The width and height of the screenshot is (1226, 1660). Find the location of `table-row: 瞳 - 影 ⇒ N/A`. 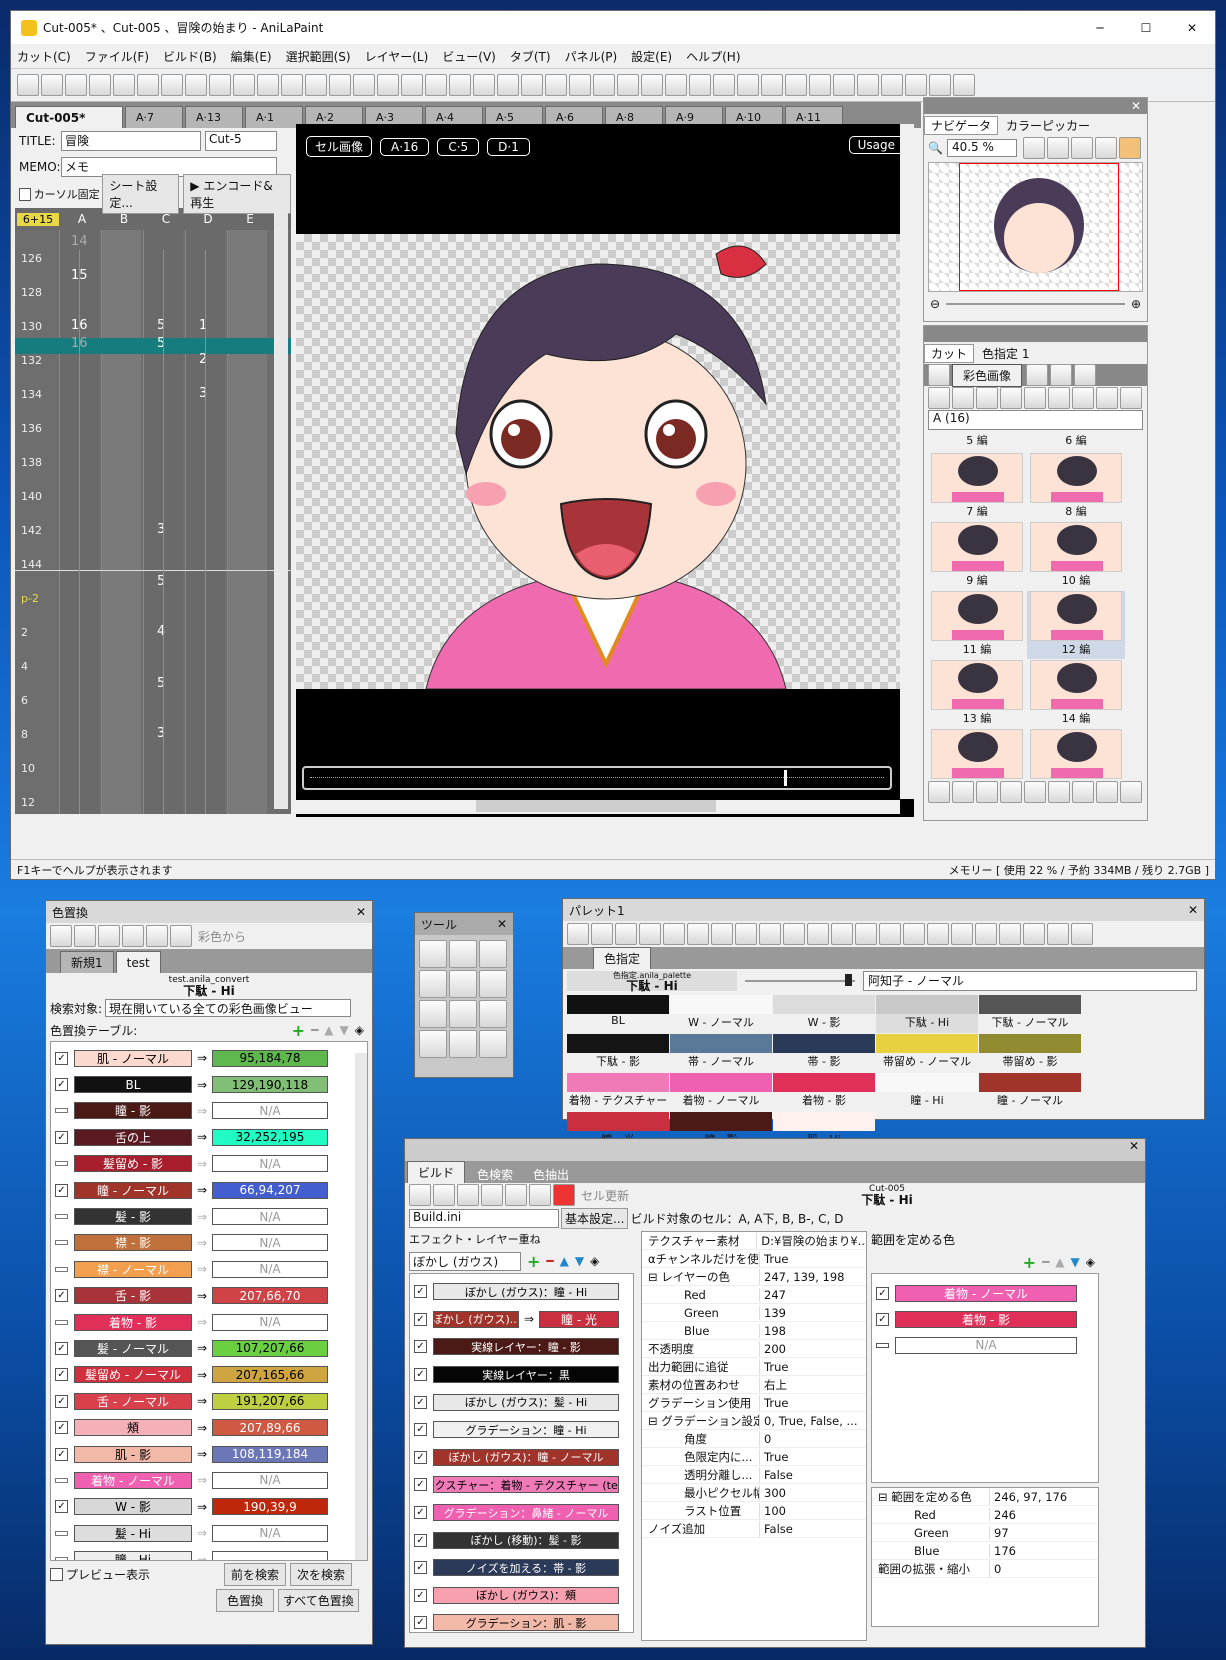

table-row: 瞳 - 影 ⇒ N/A is located at coordinates (209, 1111).